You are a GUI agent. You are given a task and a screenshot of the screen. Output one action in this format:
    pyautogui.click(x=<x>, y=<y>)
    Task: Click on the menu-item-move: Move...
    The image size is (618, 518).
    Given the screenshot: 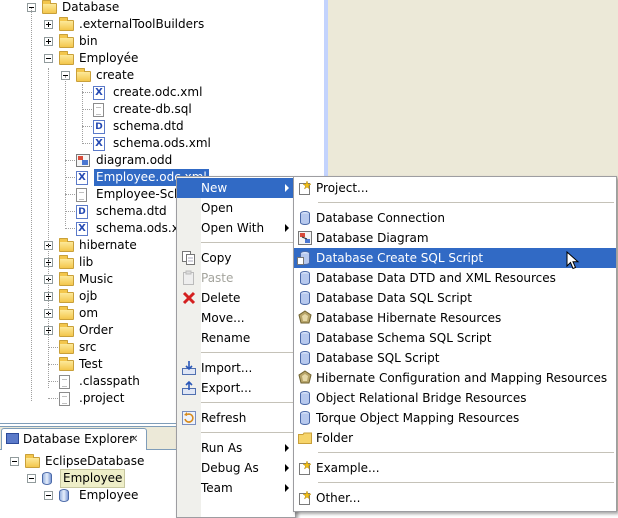 What is the action you would take?
    pyautogui.click(x=236, y=318)
    